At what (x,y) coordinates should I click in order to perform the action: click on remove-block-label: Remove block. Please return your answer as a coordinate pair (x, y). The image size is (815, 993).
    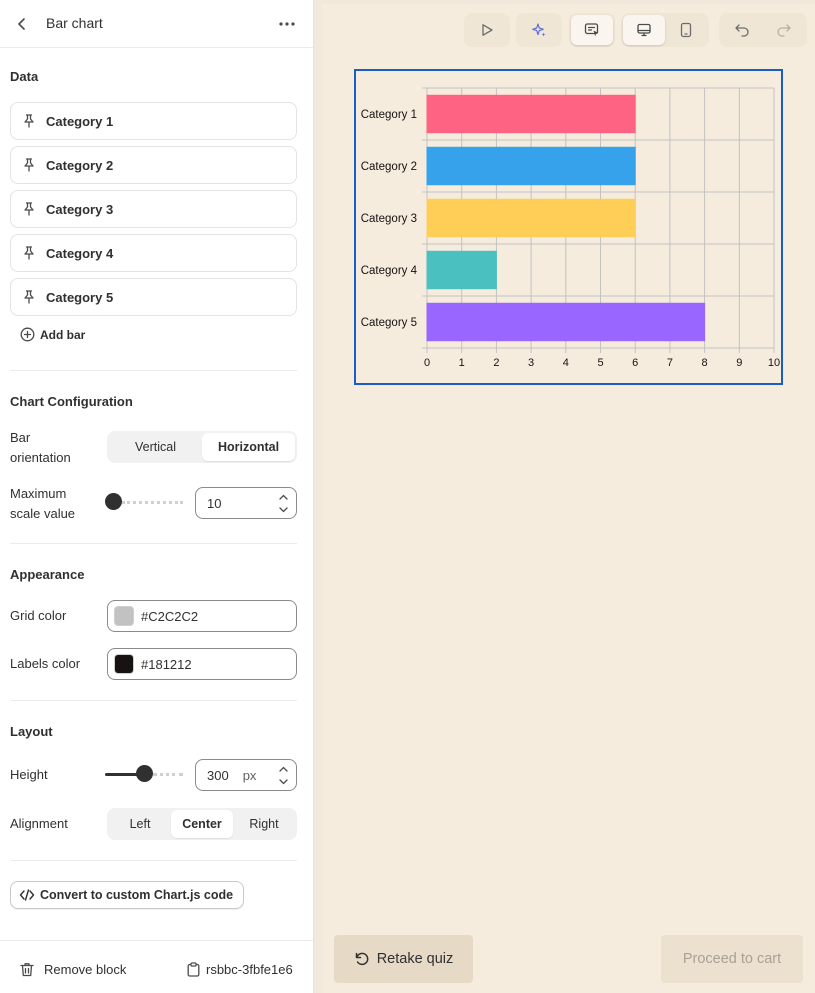
    Looking at the image, I should click on (85, 969).